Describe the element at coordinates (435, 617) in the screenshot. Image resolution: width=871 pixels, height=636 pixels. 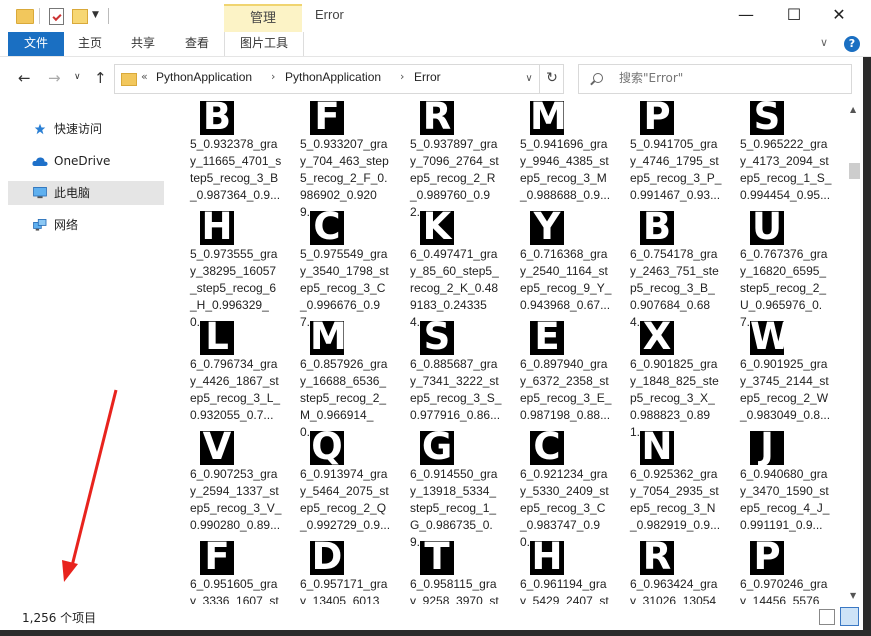
I see `status-bar: 1,256 个项目` at that location.